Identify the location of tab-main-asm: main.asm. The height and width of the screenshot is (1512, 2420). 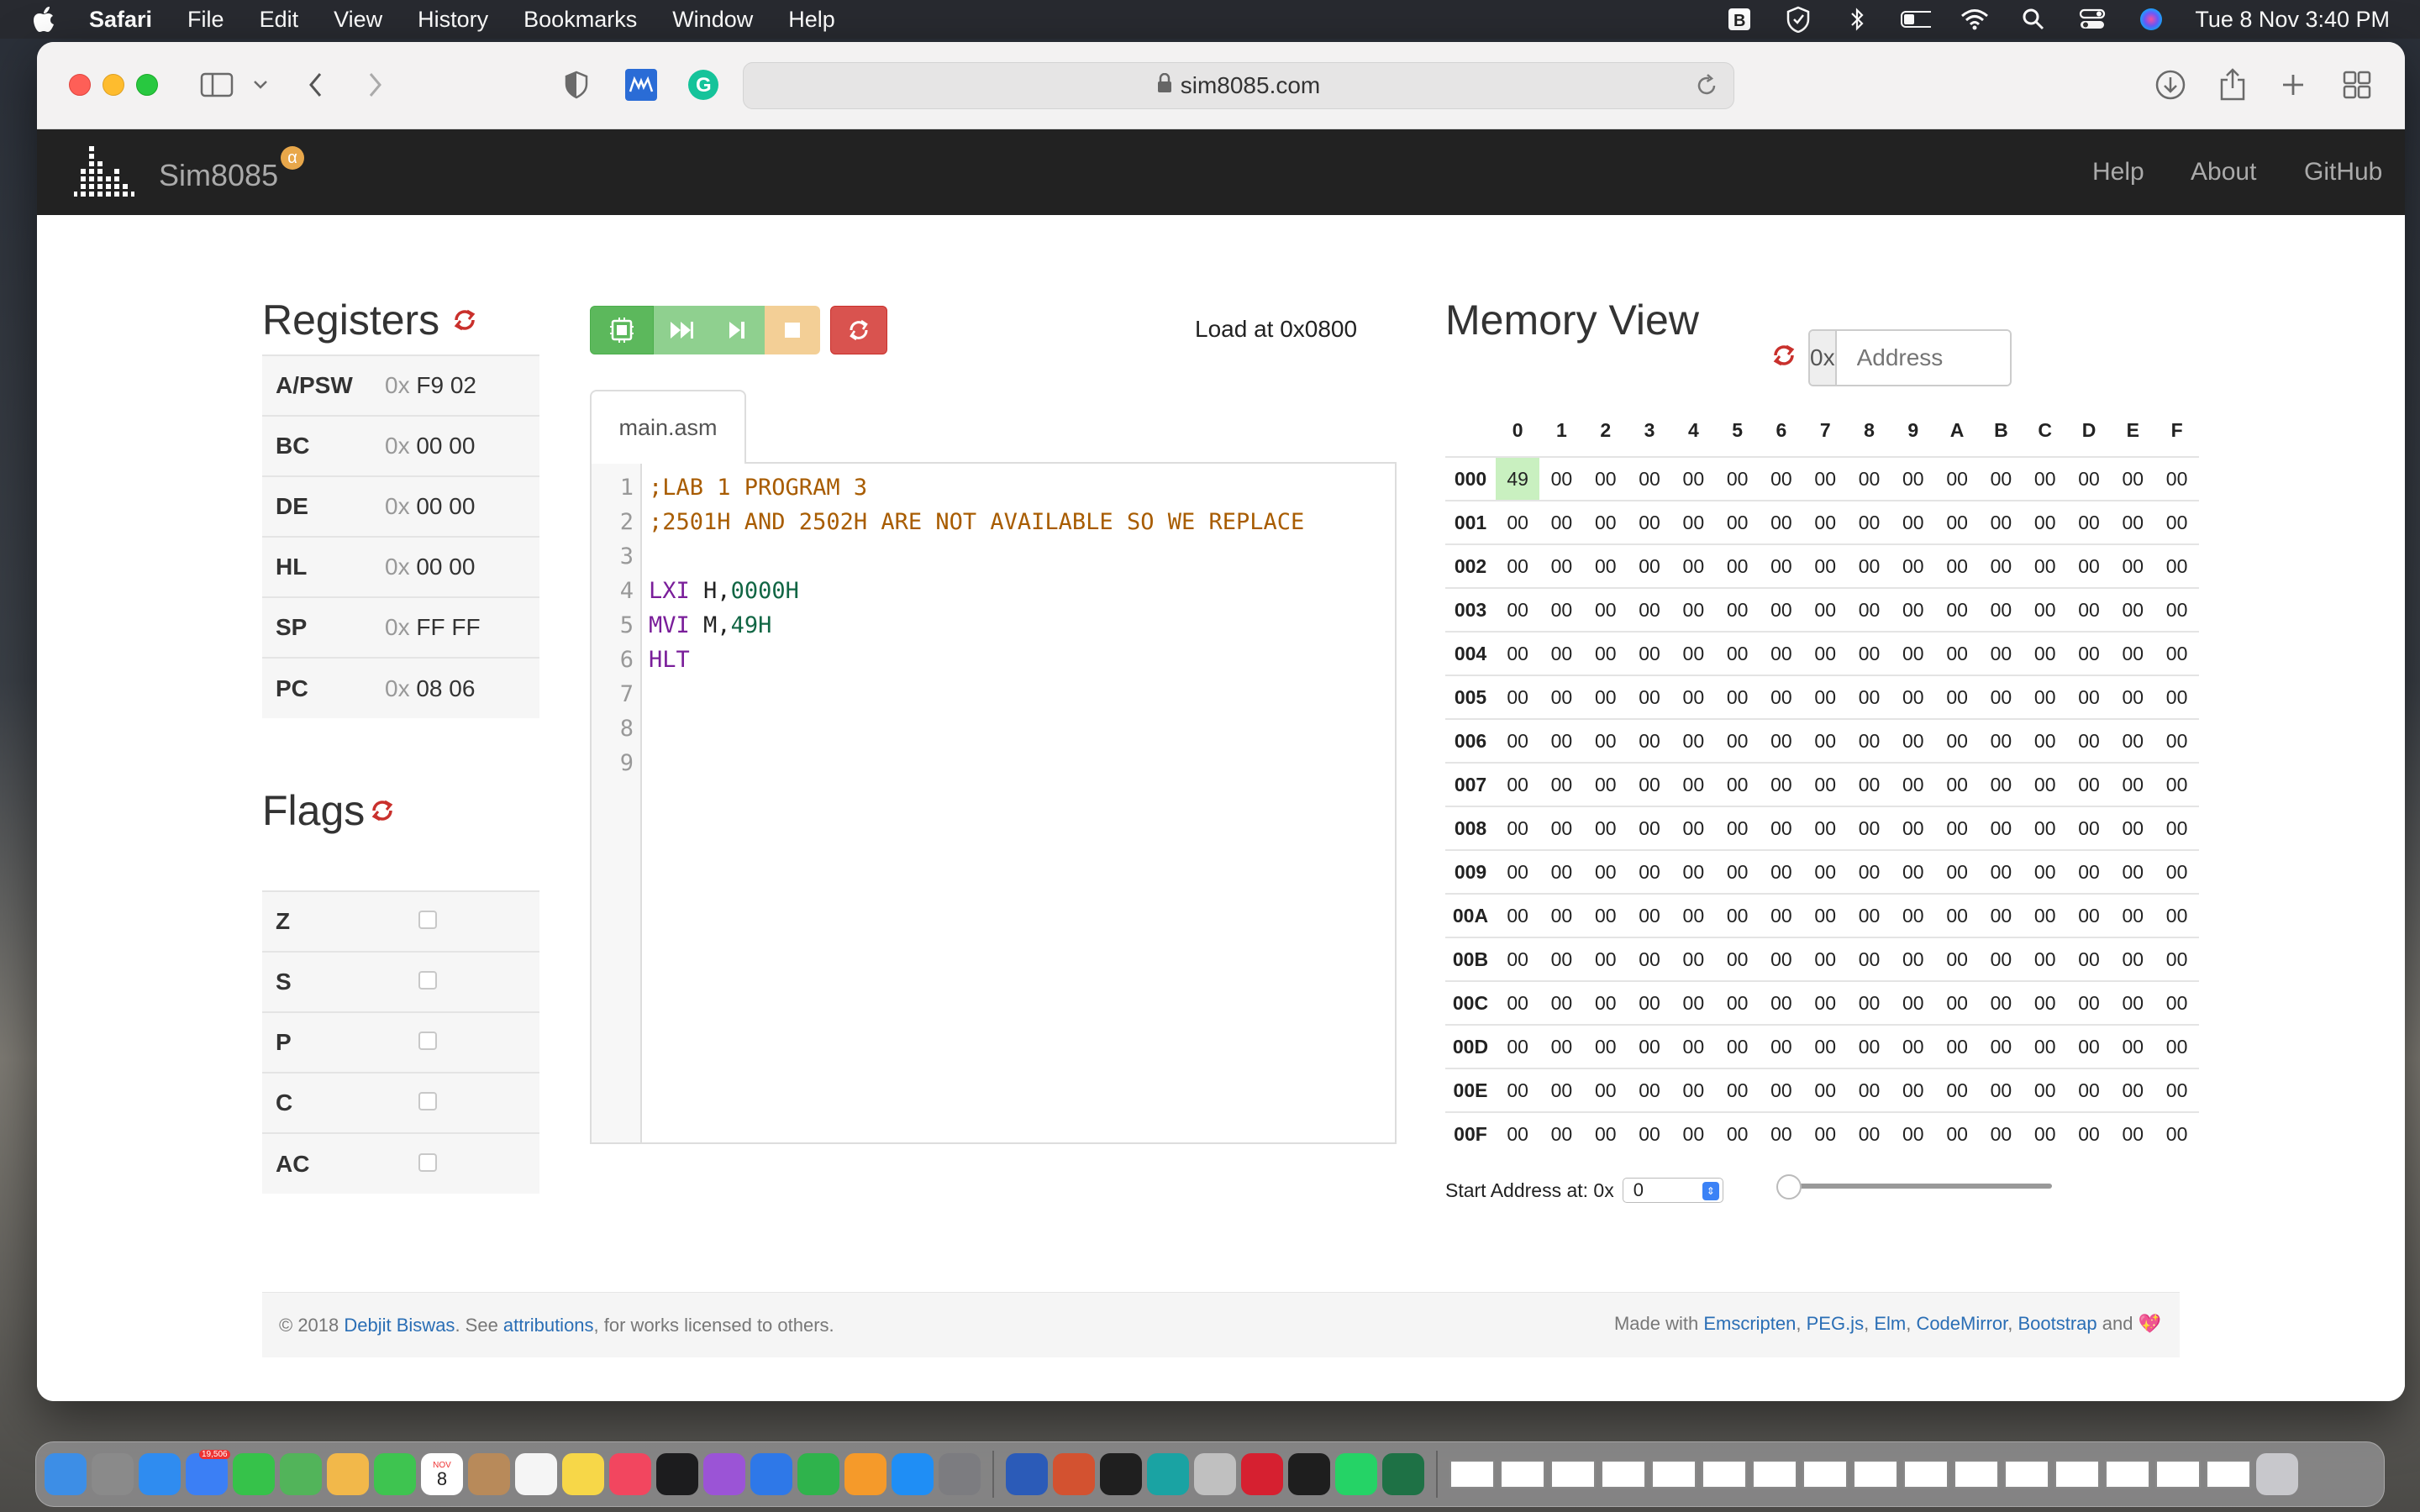
(668, 427).